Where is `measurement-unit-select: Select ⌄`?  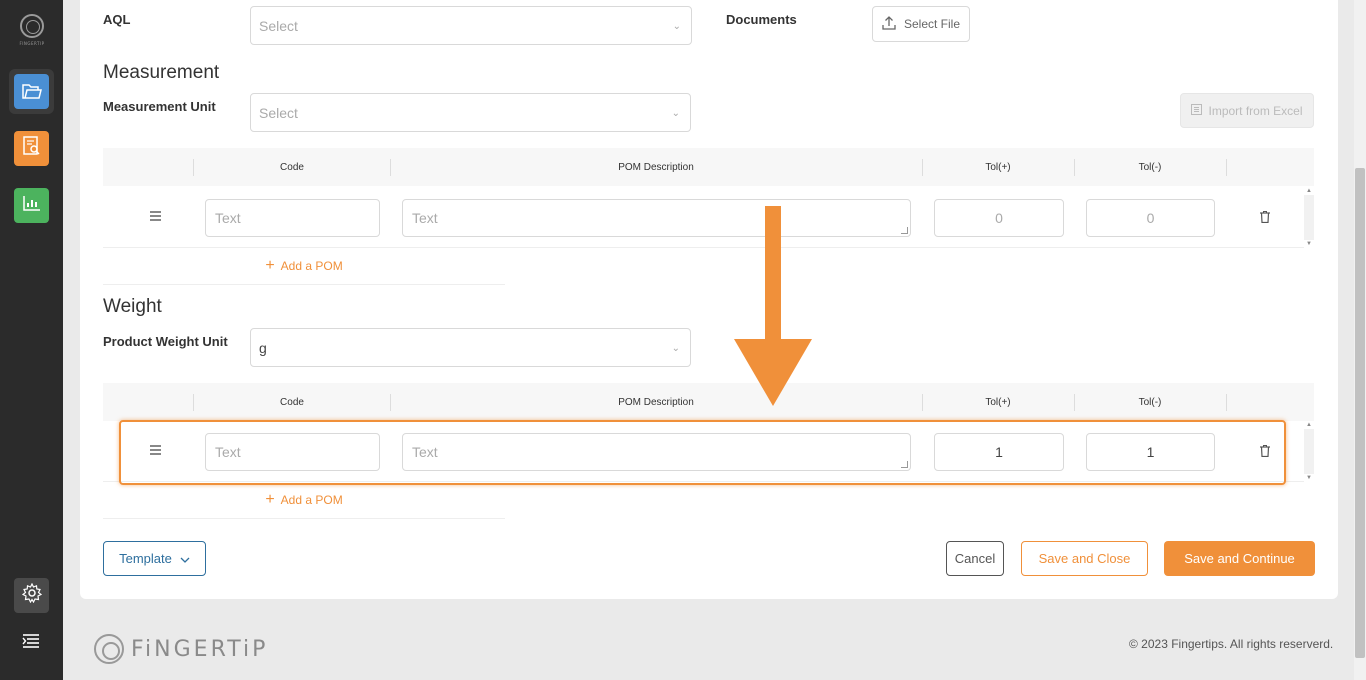
measurement-unit-select: Select ⌄ is located at coordinates (470, 112).